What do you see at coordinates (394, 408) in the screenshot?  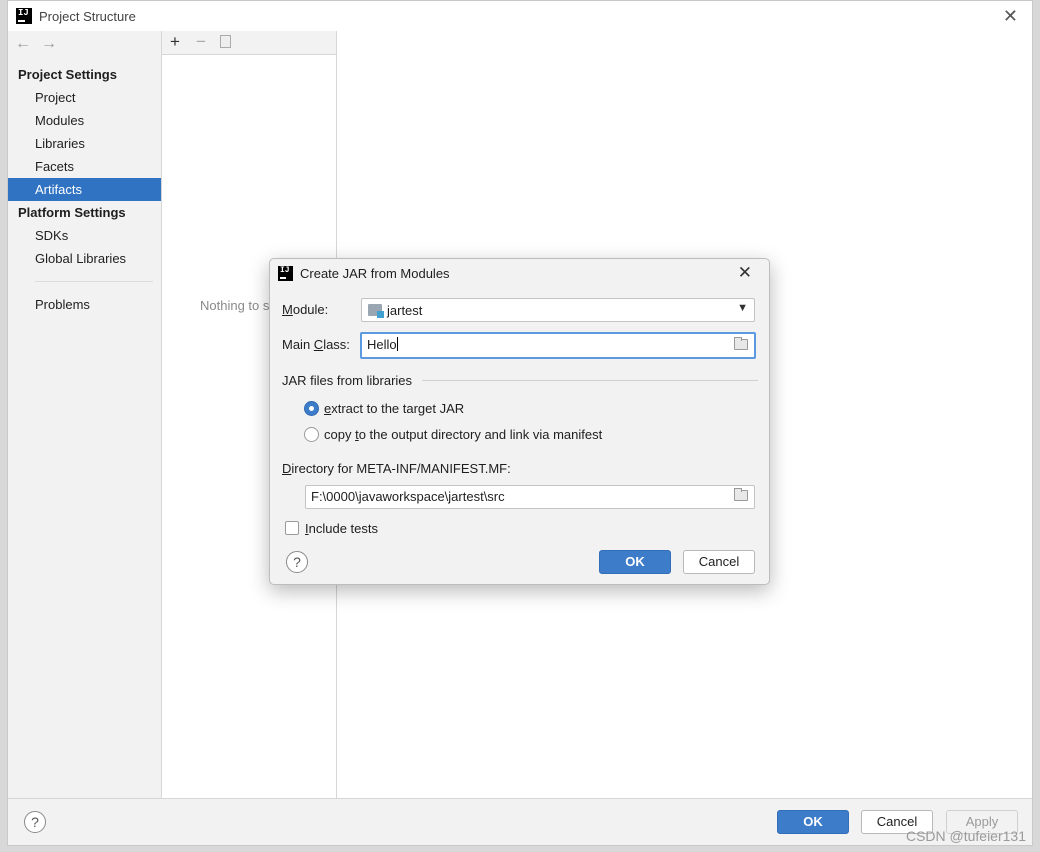 I see `extract-radio-label: extract to the target JAR` at bounding box center [394, 408].